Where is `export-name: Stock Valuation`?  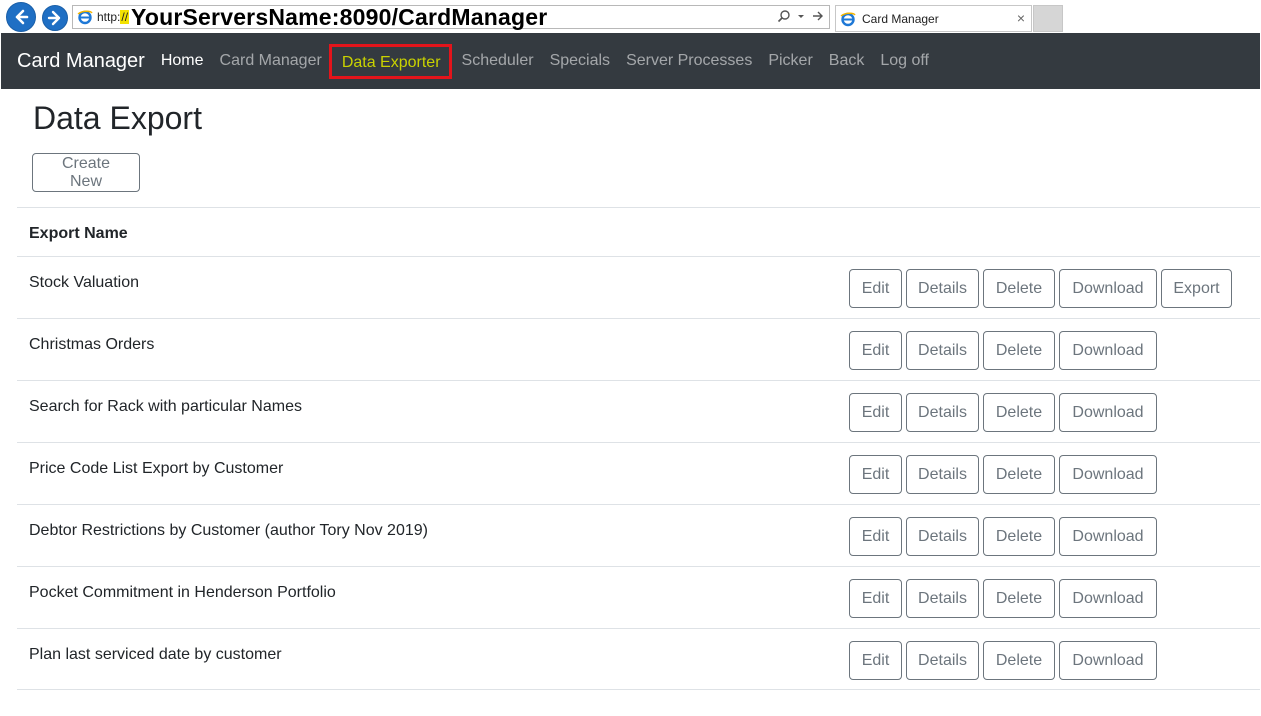 export-name: Stock Valuation is located at coordinates (84, 282).